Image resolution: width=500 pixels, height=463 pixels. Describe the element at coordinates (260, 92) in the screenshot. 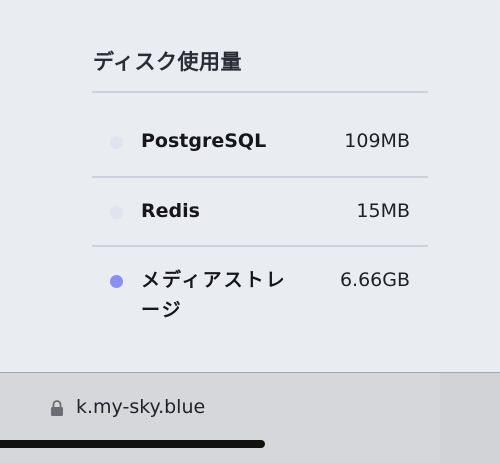

I see `header-divider` at that location.